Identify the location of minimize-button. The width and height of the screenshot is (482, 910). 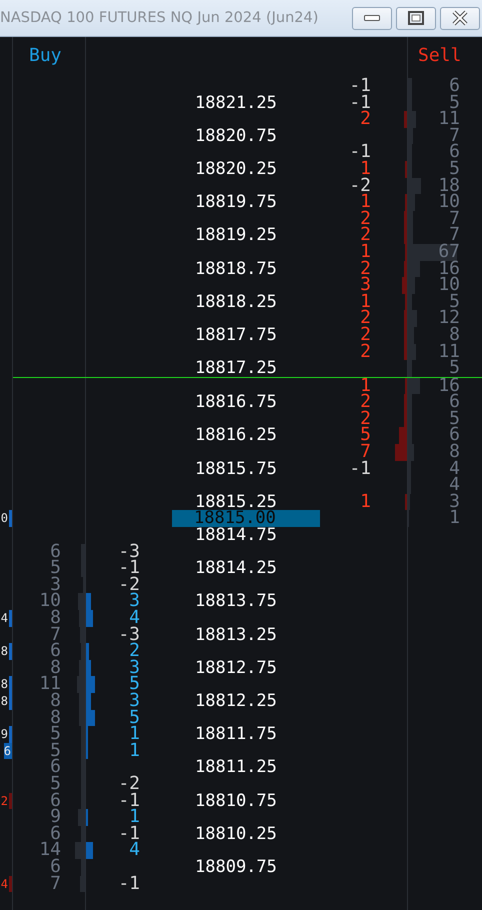
(372, 18).